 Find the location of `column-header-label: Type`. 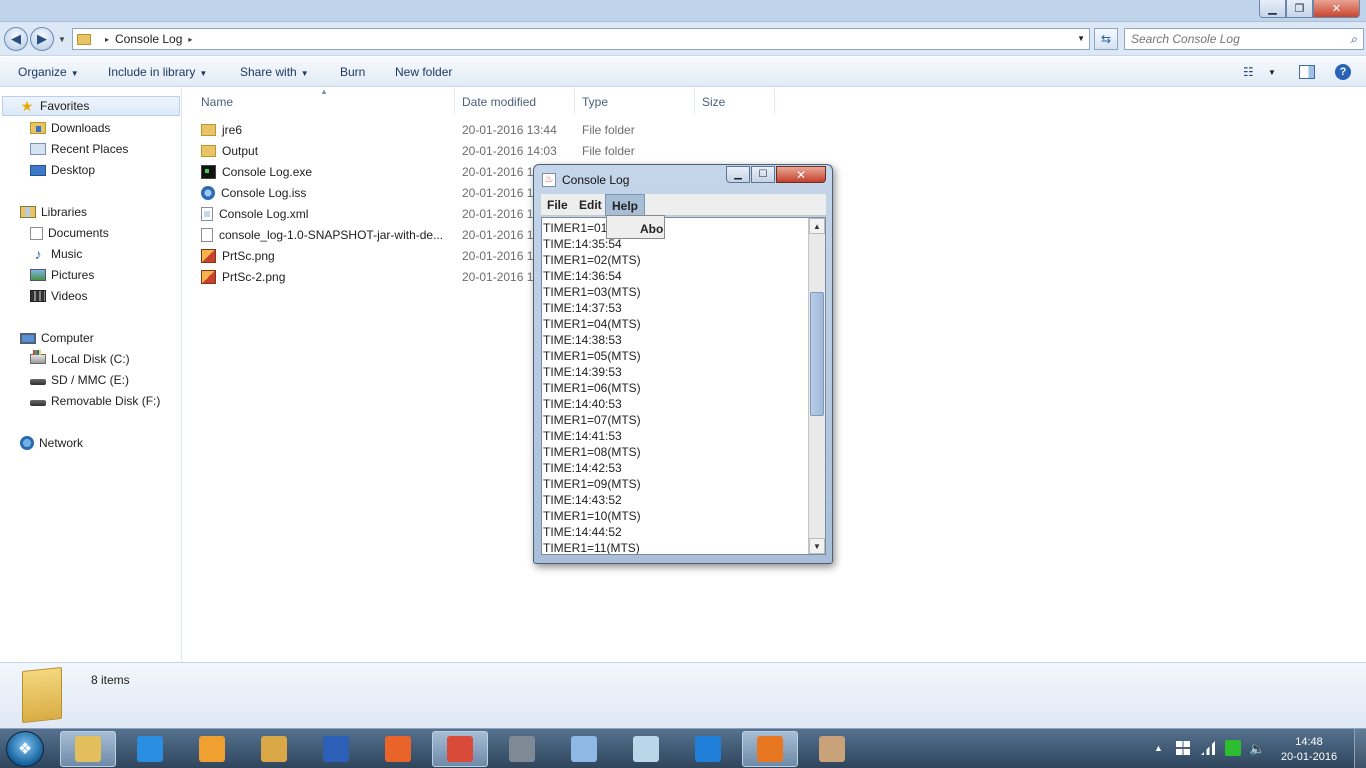

column-header-label: Type is located at coordinates (595, 102).